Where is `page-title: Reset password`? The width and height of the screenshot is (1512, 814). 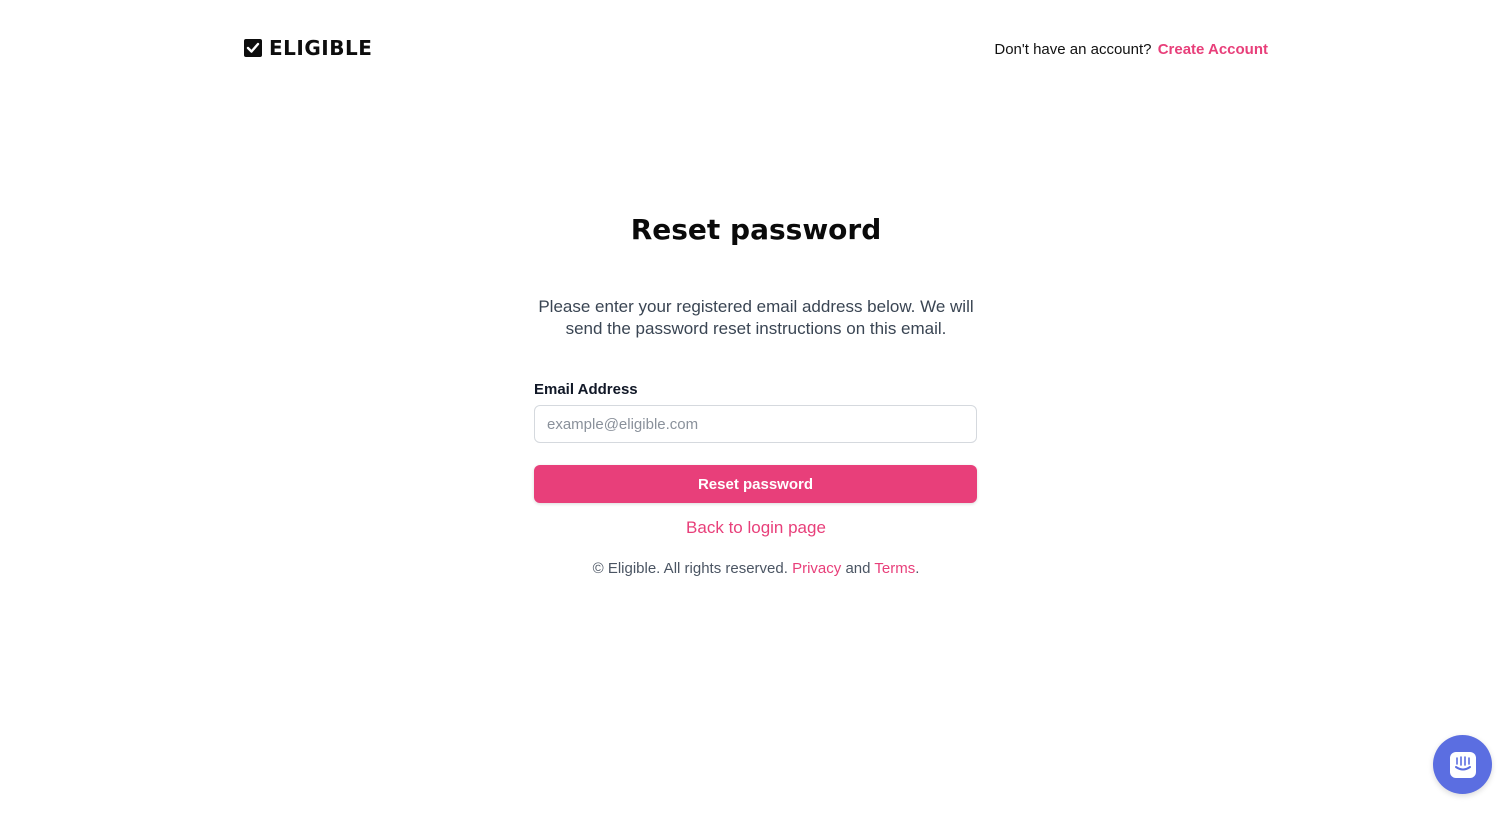
page-title: Reset password is located at coordinates (756, 229).